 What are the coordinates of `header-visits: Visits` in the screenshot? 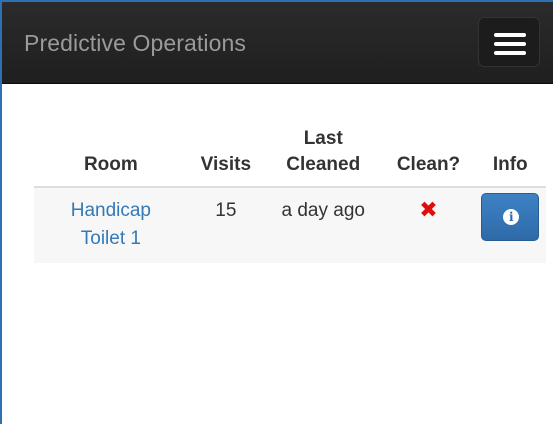 It's located at (225, 155).